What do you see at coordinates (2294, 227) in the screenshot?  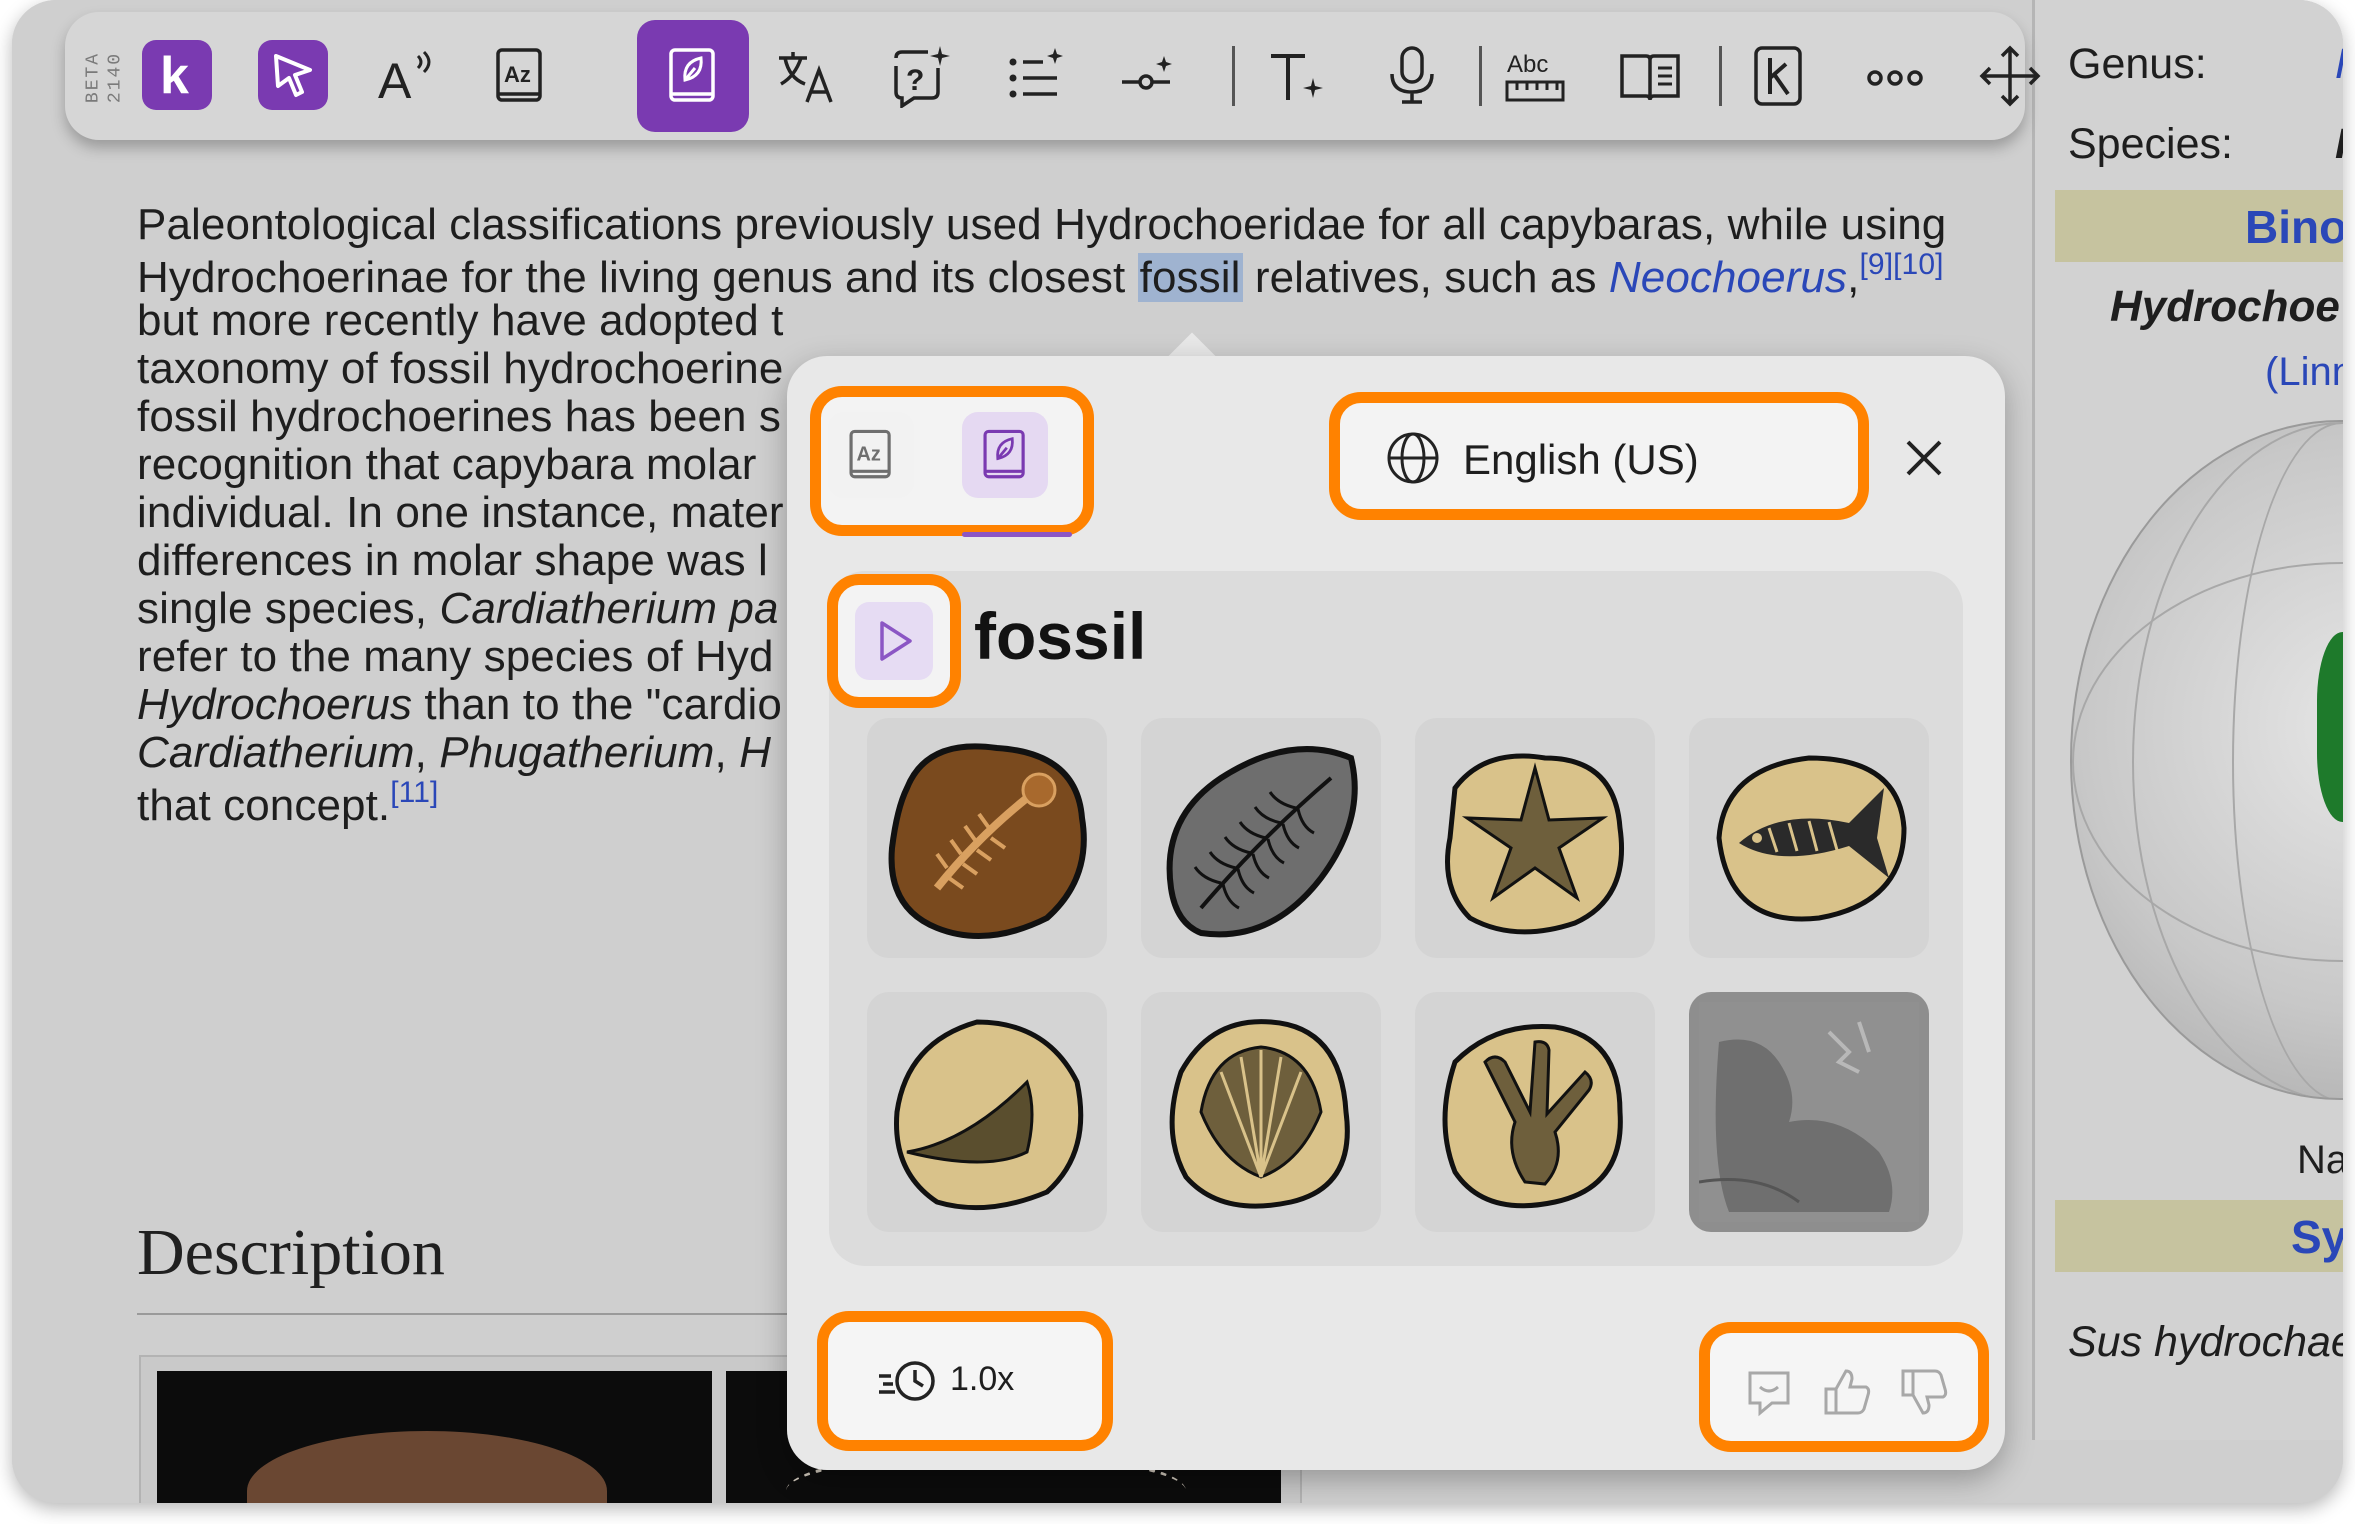 I see `binomial-band-label: Bino` at bounding box center [2294, 227].